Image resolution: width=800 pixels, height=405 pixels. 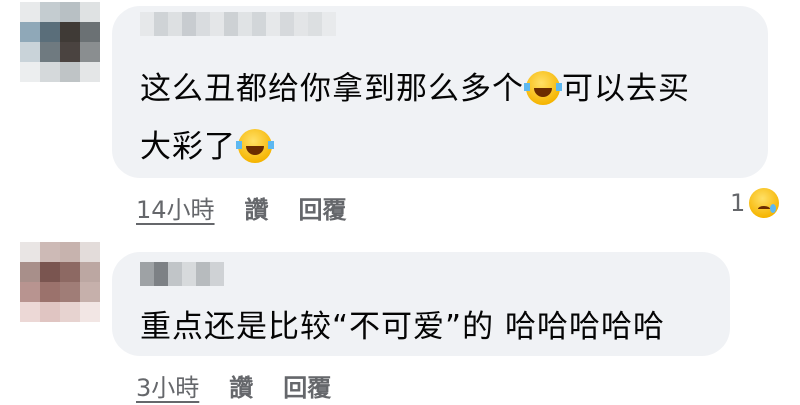 I want to click on reaction-summary: 1, so click(x=755, y=203).